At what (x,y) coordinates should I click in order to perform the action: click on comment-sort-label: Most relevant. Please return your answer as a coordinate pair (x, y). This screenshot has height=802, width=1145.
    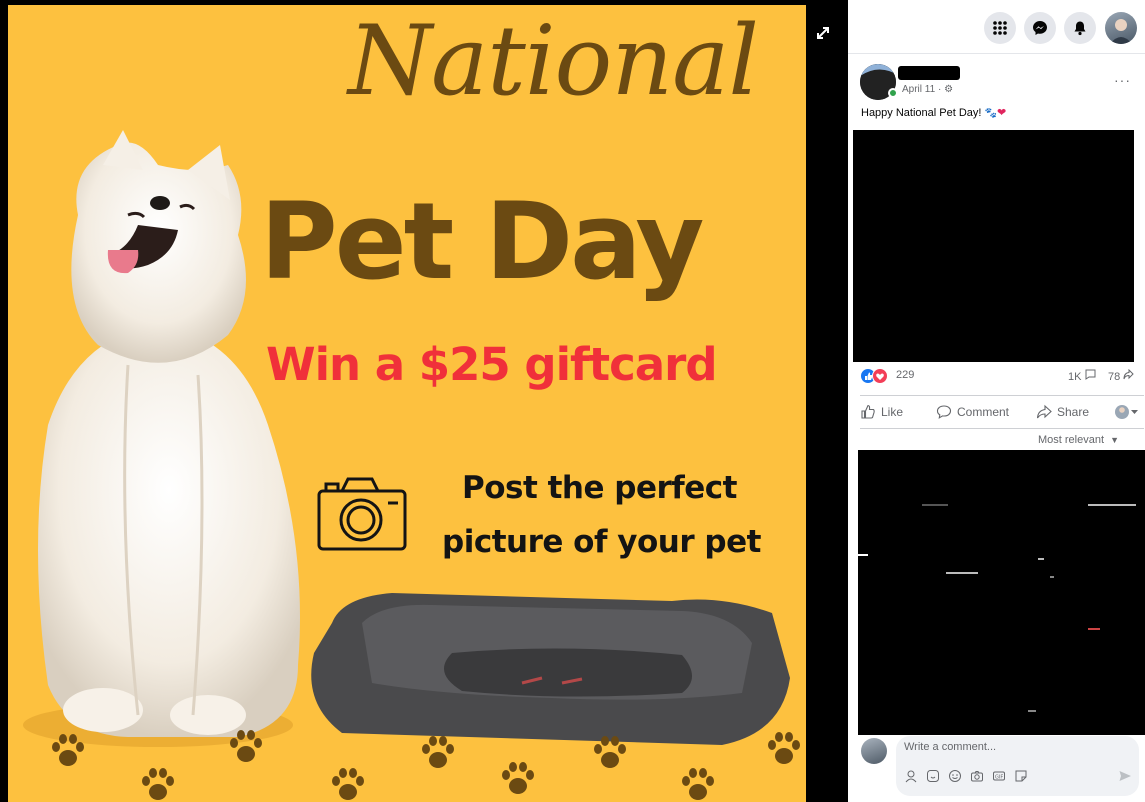
    Looking at the image, I should click on (1071, 440).